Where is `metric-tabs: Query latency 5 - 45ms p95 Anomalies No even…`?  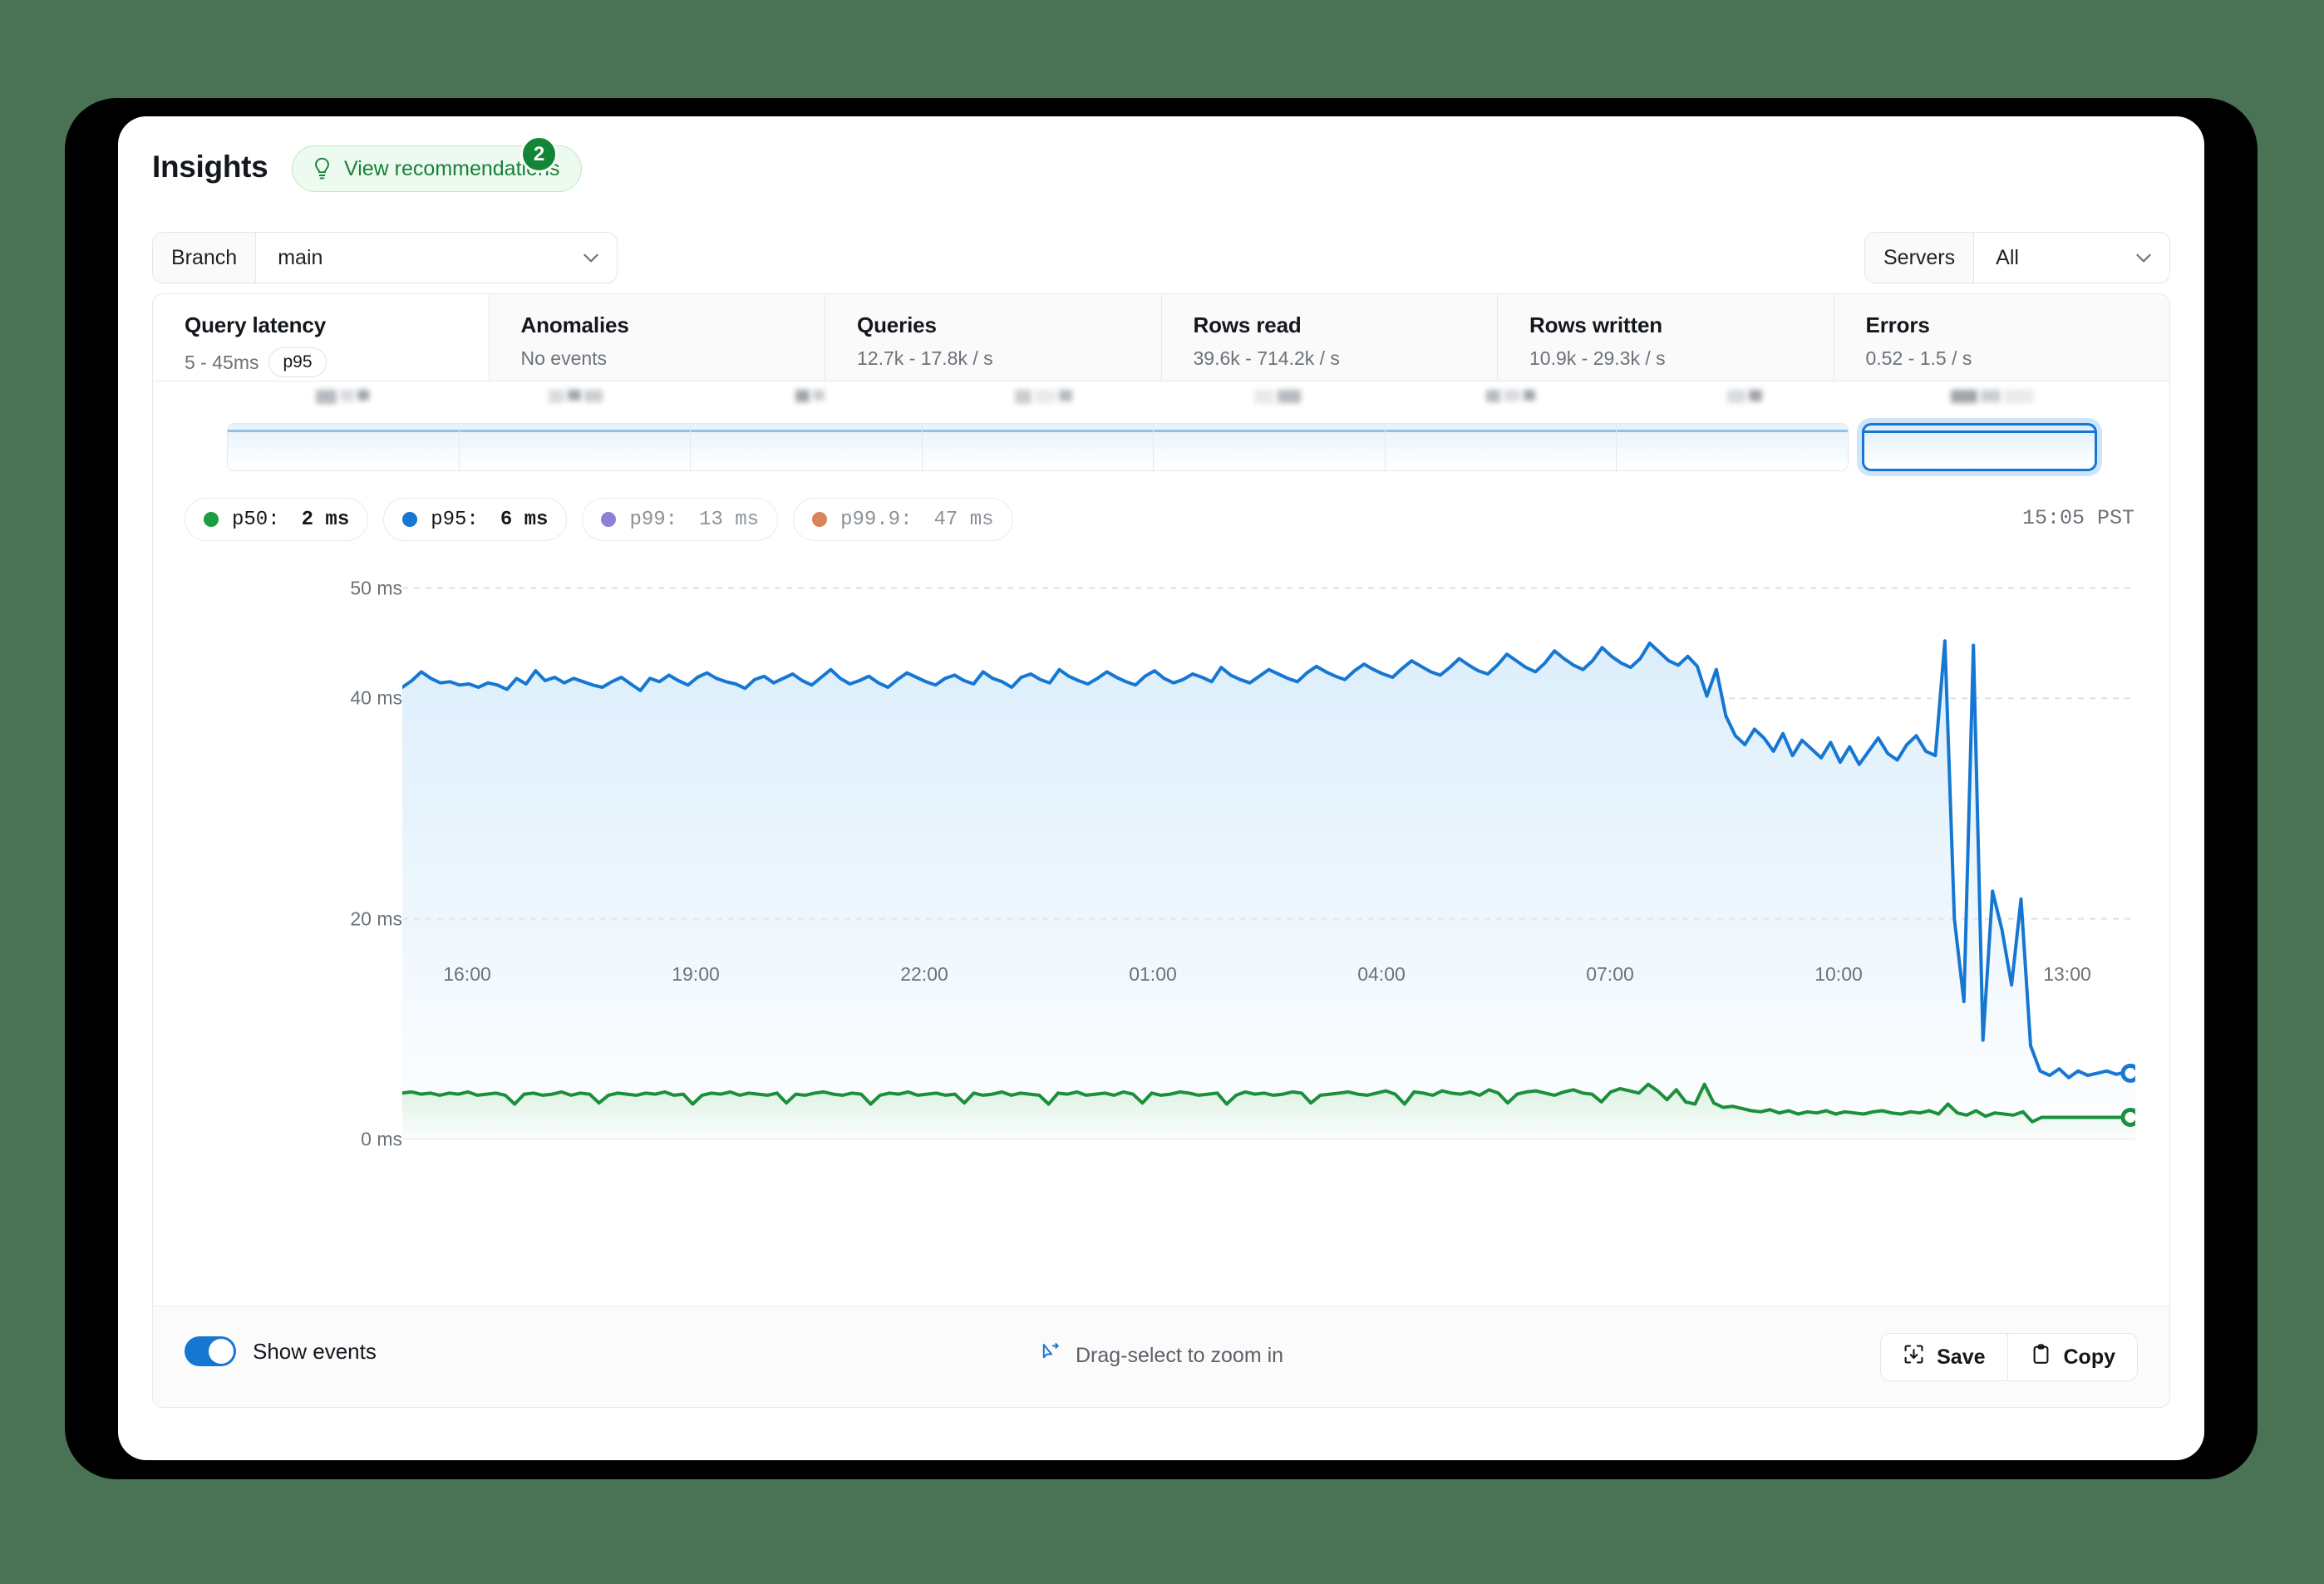 metric-tabs: Query latency 5 - 45ms p95 Anomalies No even… is located at coordinates (1161, 337).